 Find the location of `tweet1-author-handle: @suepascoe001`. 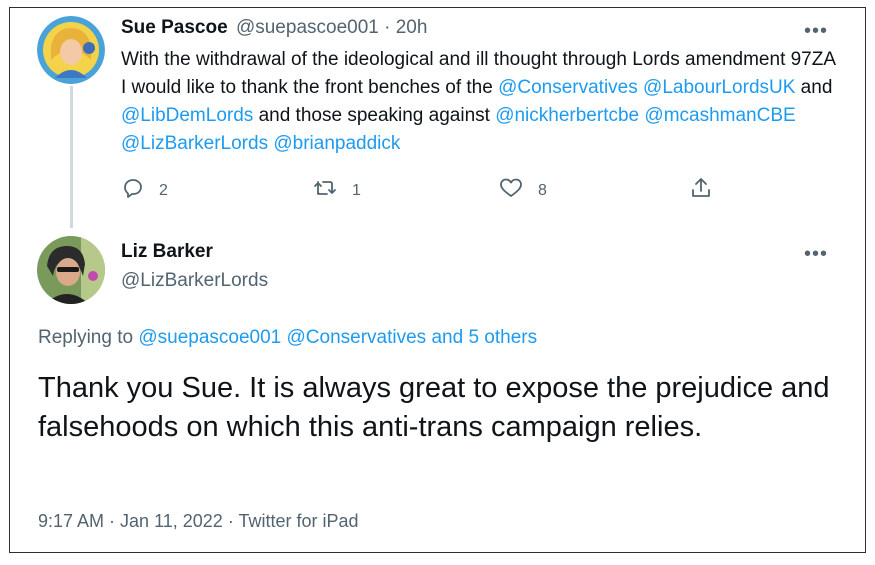

tweet1-author-handle: @suepascoe001 is located at coordinates (307, 27).